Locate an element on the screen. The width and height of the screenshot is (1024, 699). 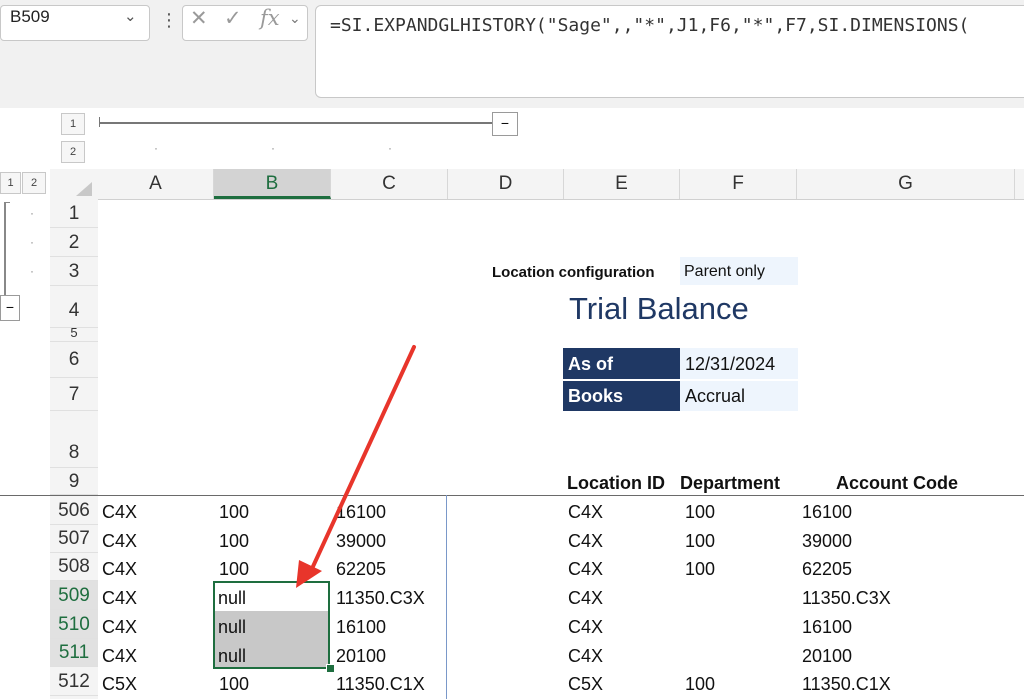
annotation-arrow-icon is located at coordinates (356, 466).